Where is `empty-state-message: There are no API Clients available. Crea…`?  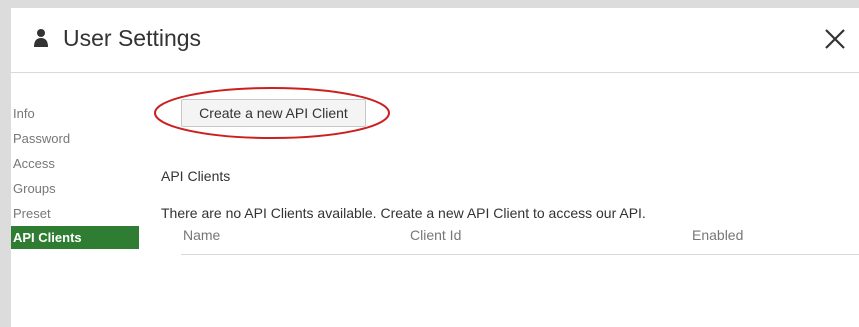 empty-state-message: There are no API Clients available. Crea… is located at coordinates (403, 213).